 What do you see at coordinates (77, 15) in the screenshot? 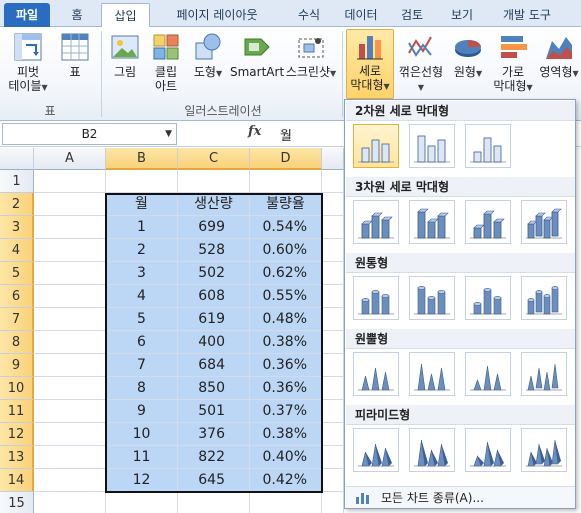
I see `tab-home: 홈` at bounding box center [77, 15].